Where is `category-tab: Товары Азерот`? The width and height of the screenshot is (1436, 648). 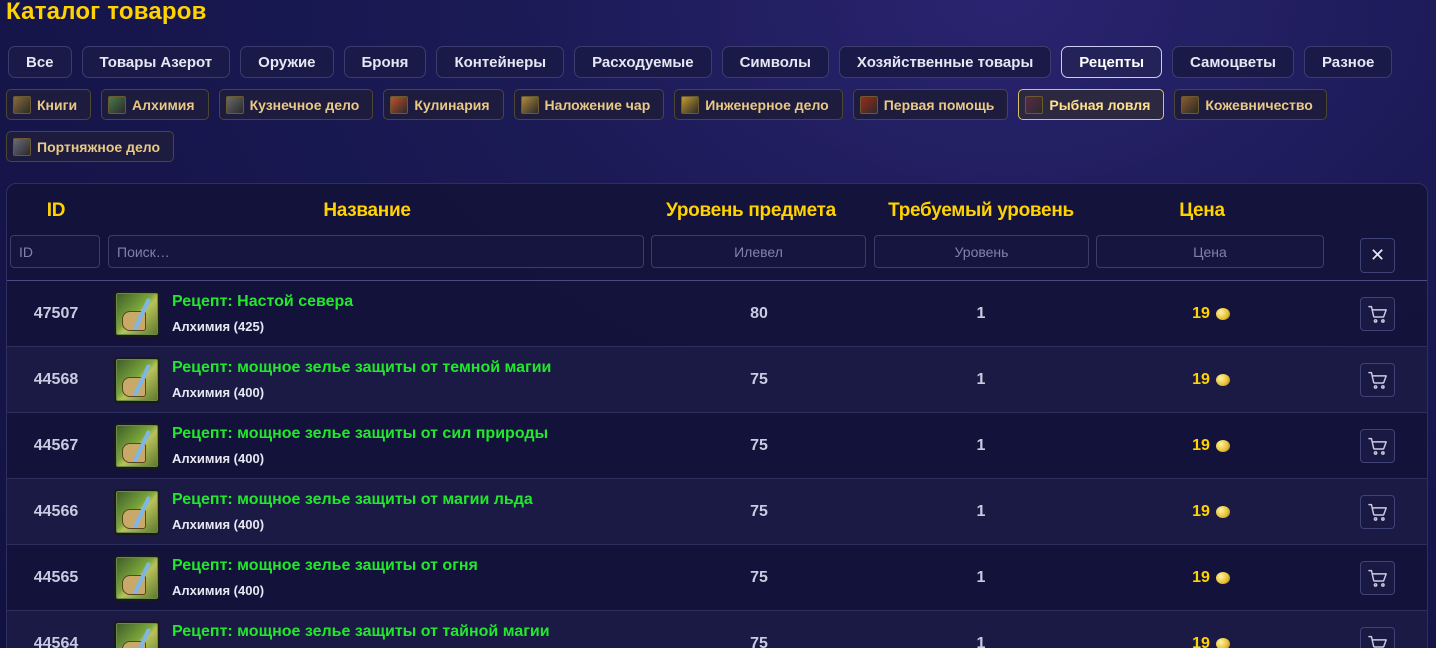
category-tab: Товары Азерот is located at coordinates (156, 62).